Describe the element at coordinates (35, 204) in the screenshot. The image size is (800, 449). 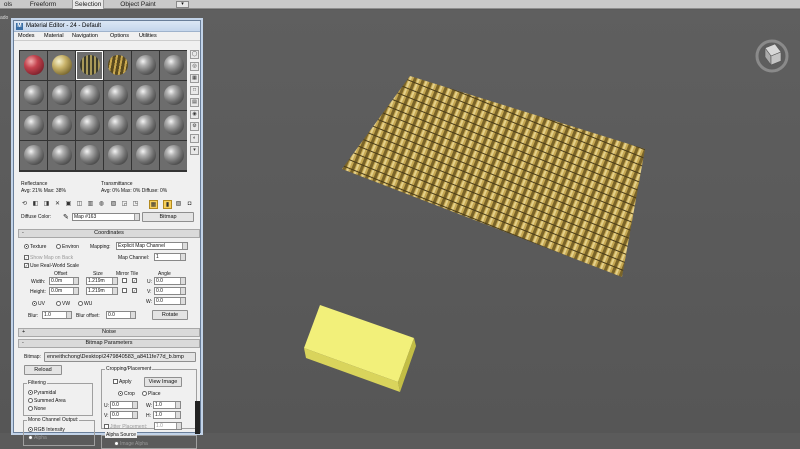
I see `put-to-scene-icon: ◧` at that location.